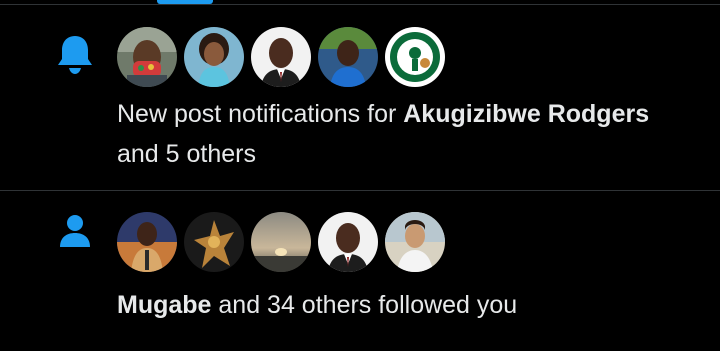  What do you see at coordinates (317, 305) in the screenshot?
I see `notification-text: Mugabe and 34 others followed you` at bounding box center [317, 305].